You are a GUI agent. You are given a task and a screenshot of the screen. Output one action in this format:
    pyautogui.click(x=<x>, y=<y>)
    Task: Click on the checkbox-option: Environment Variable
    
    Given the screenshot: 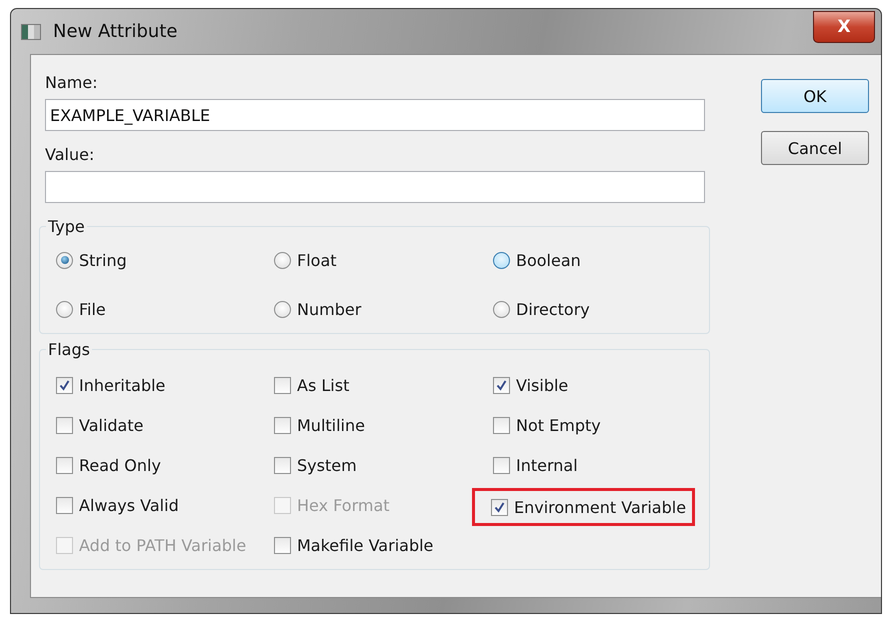 What is the action you would take?
    pyautogui.click(x=583, y=507)
    